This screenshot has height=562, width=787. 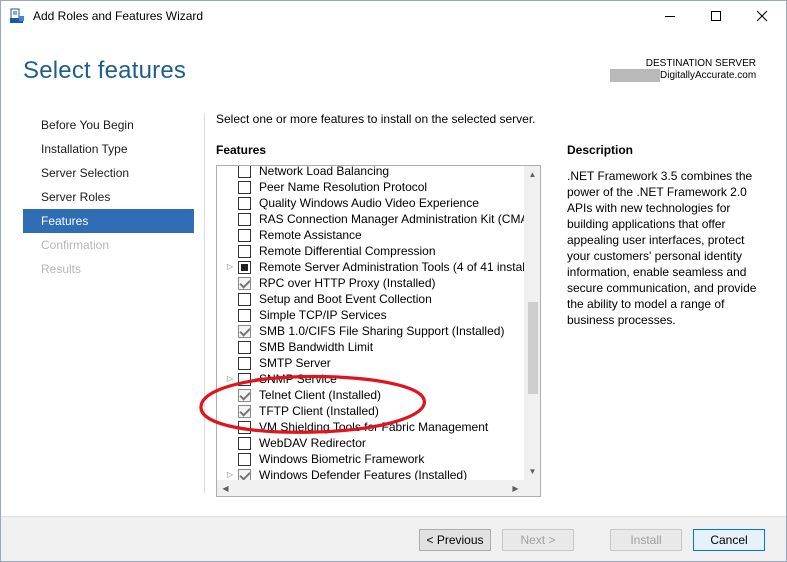 What do you see at coordinates (374, 427) in the screenshot?
I see `feature-label: VM Shielding Tools for Fabric Management` at bounding box center [374, 427].